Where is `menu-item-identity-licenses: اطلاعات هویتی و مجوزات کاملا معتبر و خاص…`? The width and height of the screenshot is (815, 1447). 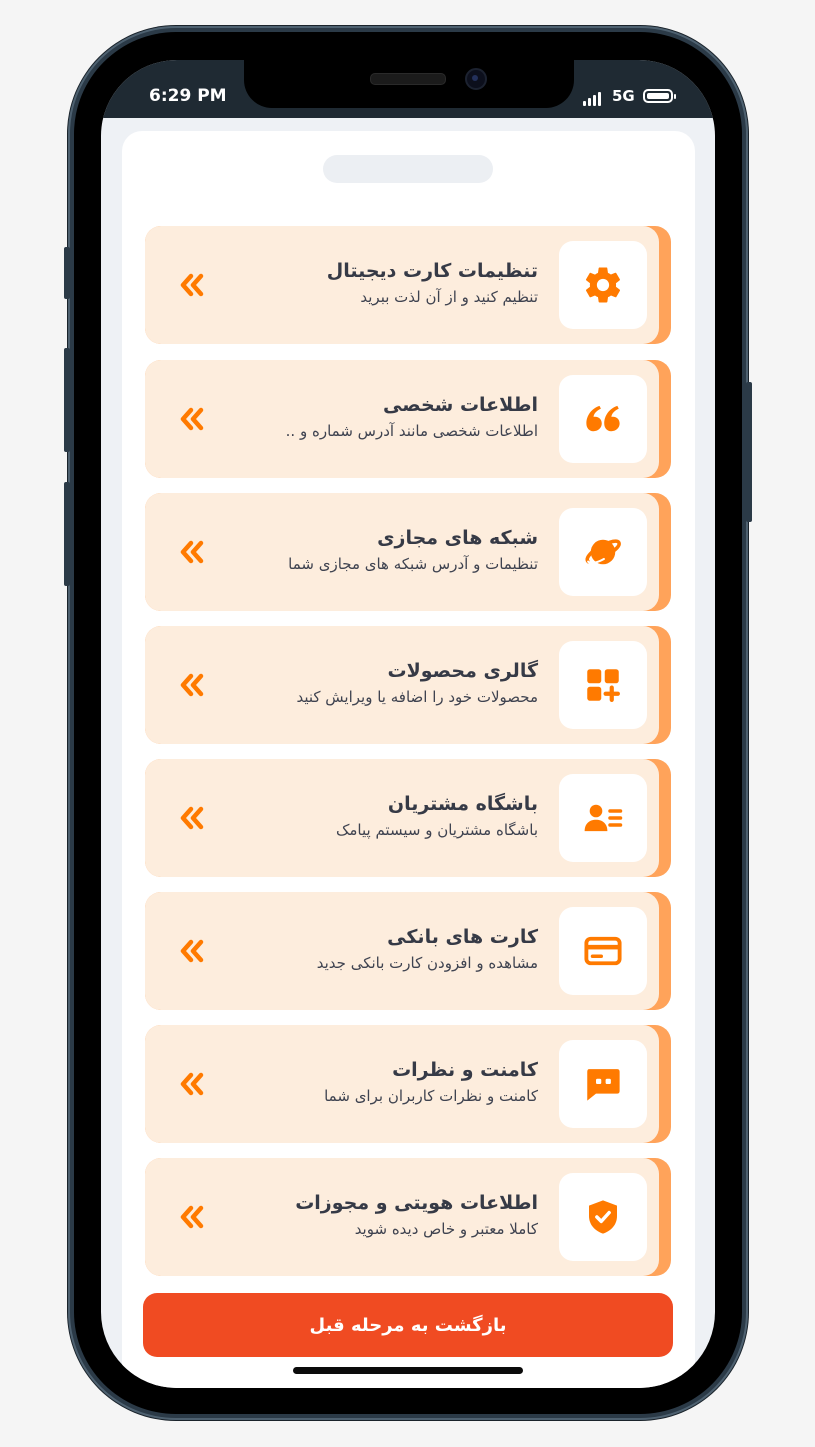
menu-item-identity-licenses: اطلاعات هویتی و مجوزات کاملا معتبر و خاص… is located at coordinates (408, 1217).